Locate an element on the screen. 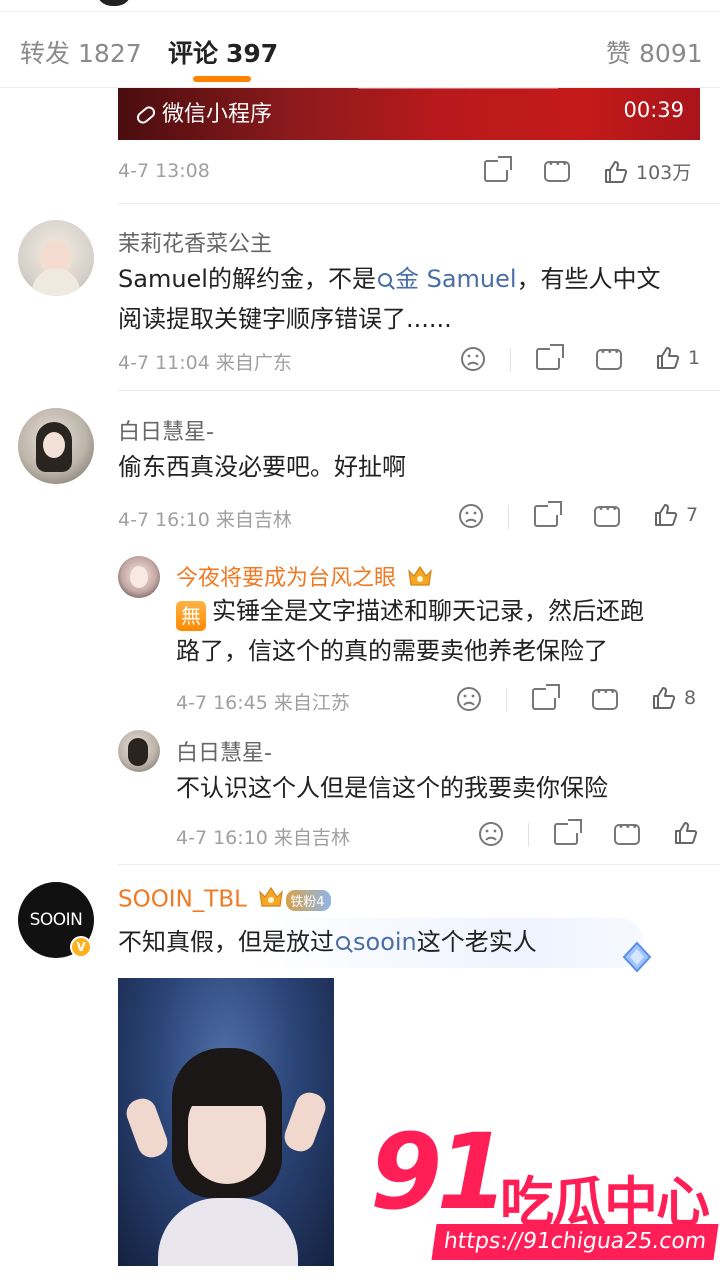 Image resolution: width=720 pixels, height=1280 pixels. video-card: 微信小程序 00:39 is located at coordinates (409, 114).